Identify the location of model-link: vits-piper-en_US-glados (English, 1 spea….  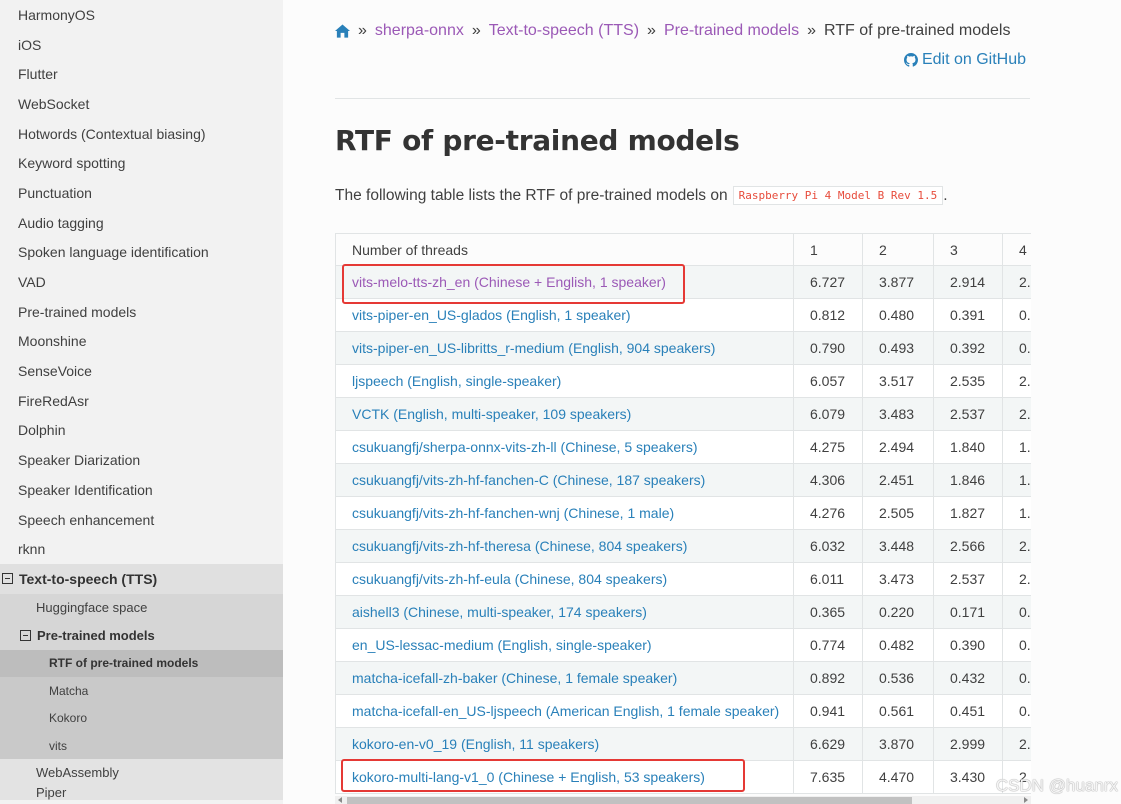
(491, 315).